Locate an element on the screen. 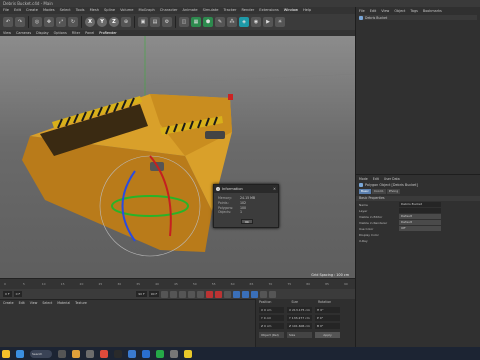 This screenshot has width=480, height=360. rotate-icon: ↻ is located at coordinates (73, 22).